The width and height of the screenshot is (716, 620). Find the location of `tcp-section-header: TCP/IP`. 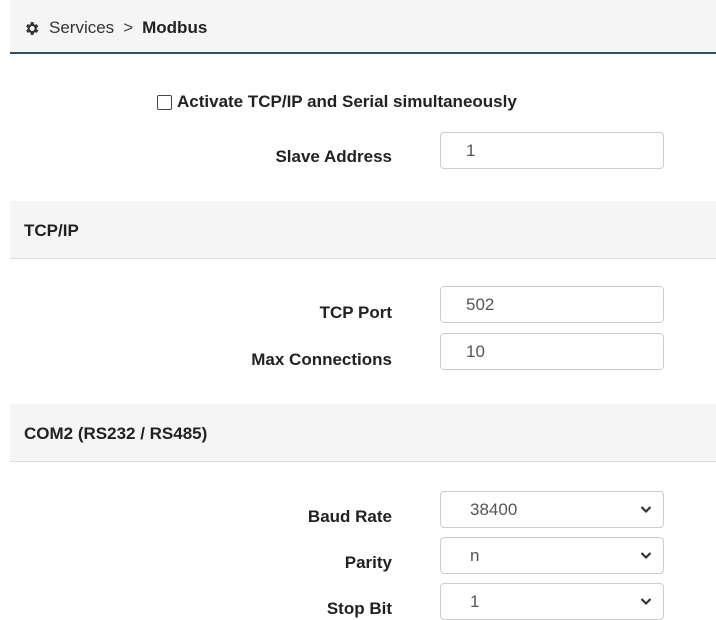

tcp-section-header: TCP/IP is located at coordinates (363, 230).